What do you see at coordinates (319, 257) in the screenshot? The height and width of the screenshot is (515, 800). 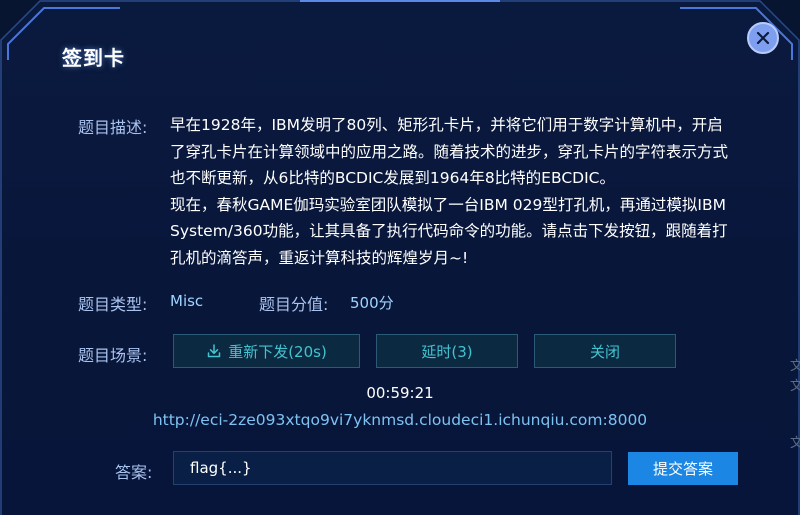 I see `description-line: 孔机的滴答声，重返计算科技的辉煌岁月~!` at bounding box center [319, 257].